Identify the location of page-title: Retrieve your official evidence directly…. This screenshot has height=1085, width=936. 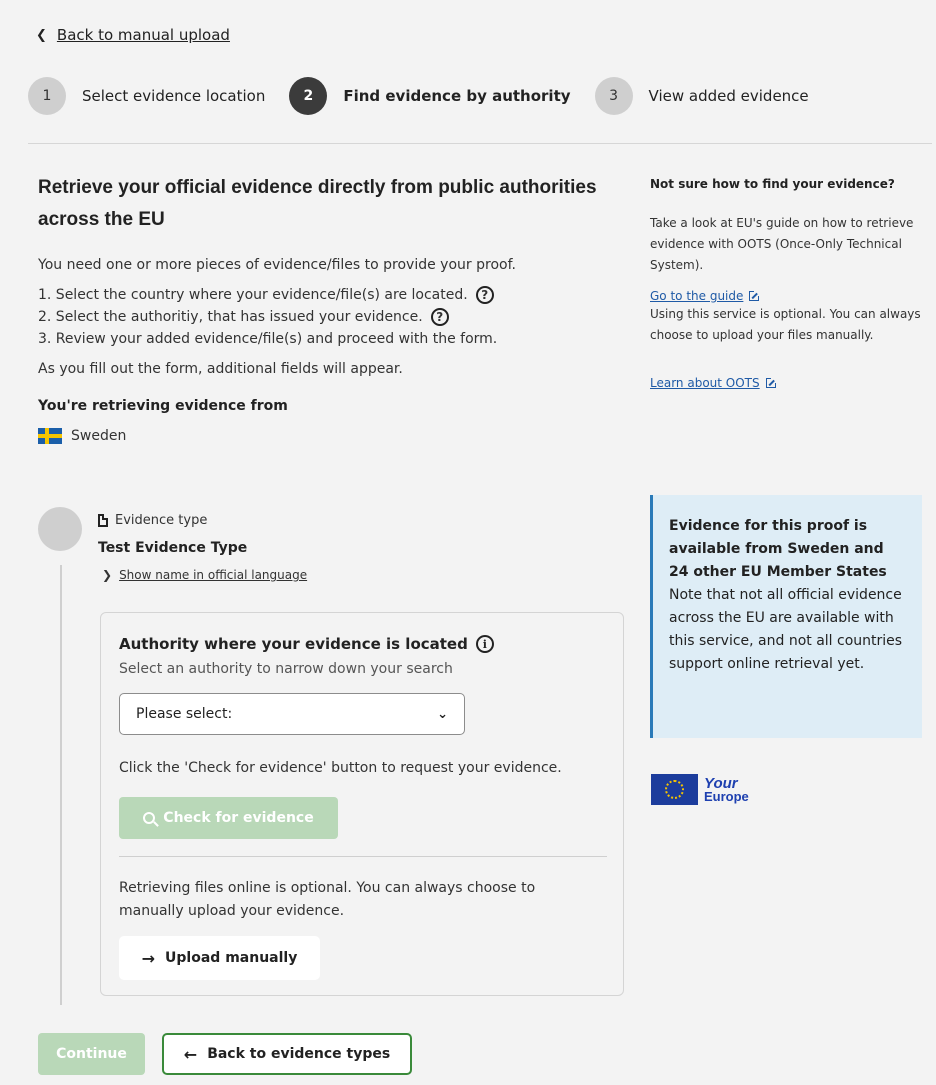
(317, 203).